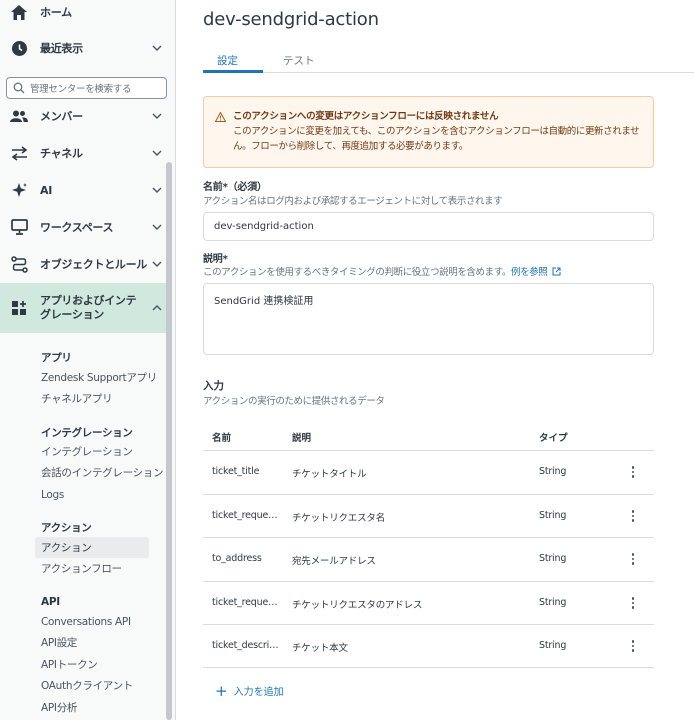 The width and height of the screenshot is (694, 720). What do you see at coordinates (215, 259) in the screenshot?
I see `description-field-label: 説明*` at bounding box center [215, 259].